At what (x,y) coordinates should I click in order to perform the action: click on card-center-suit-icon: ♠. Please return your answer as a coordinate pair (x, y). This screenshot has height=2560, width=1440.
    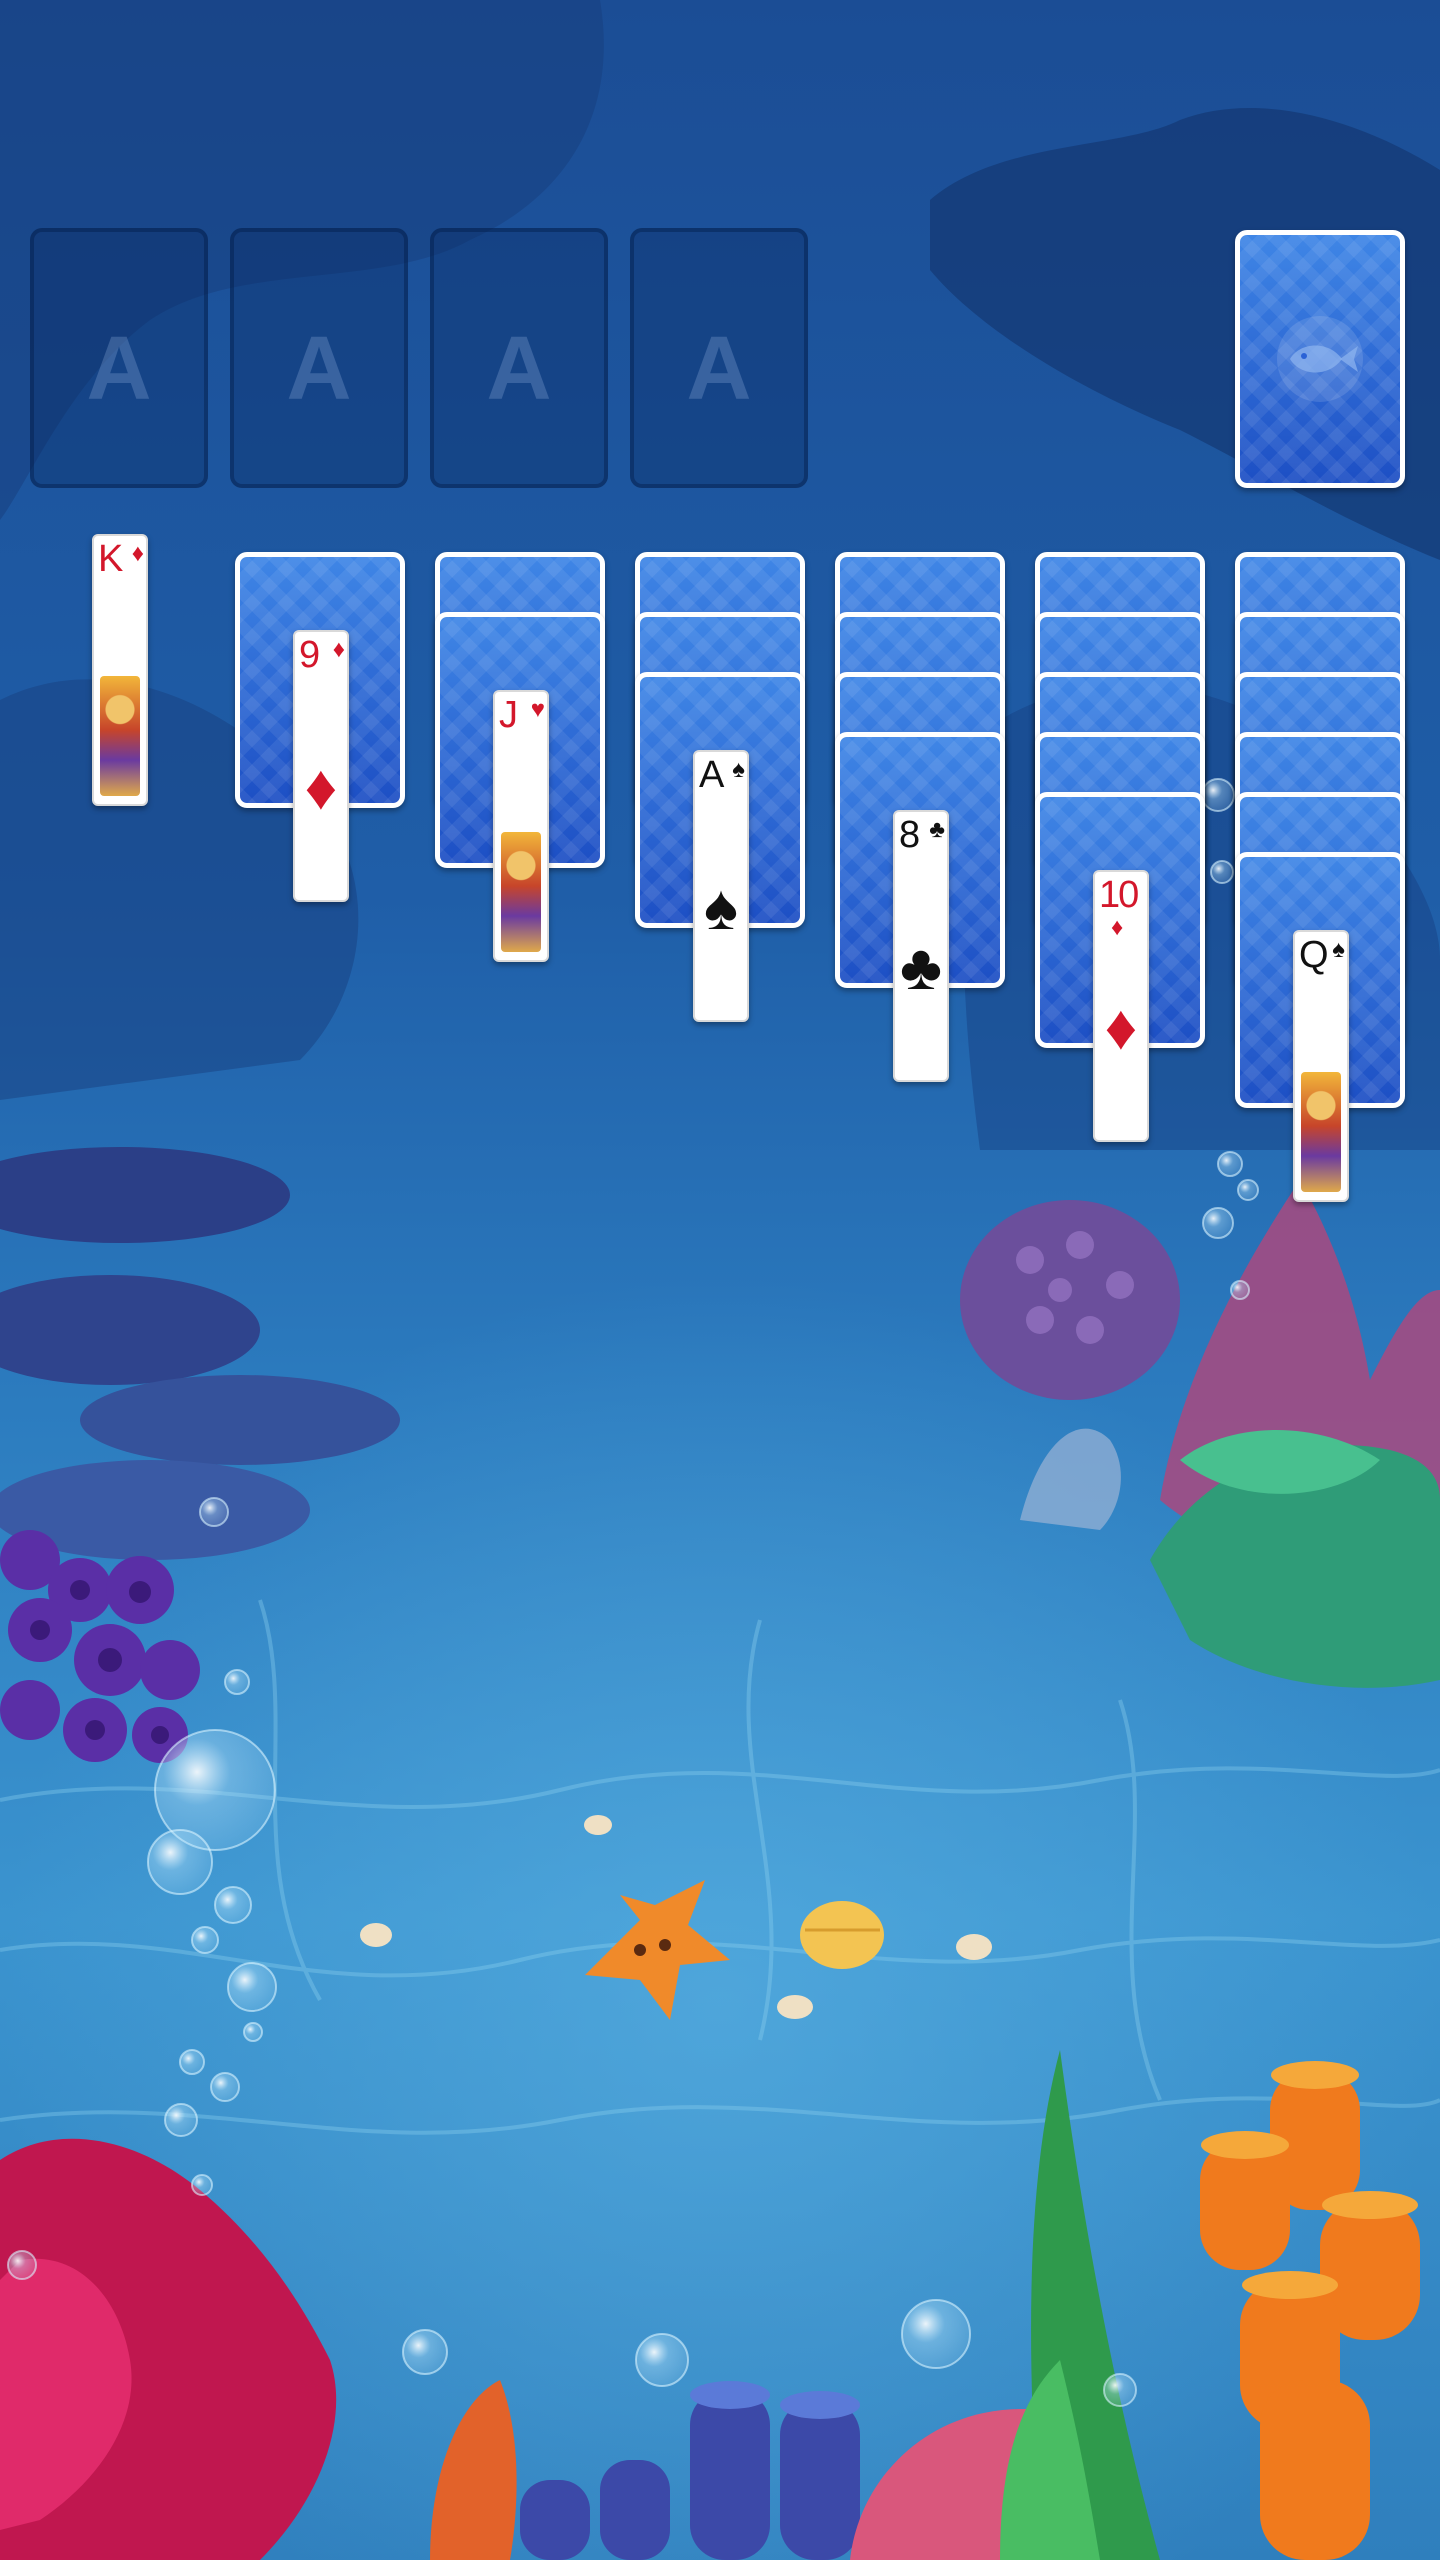
    Looking at the image, I should click on (721, 907).